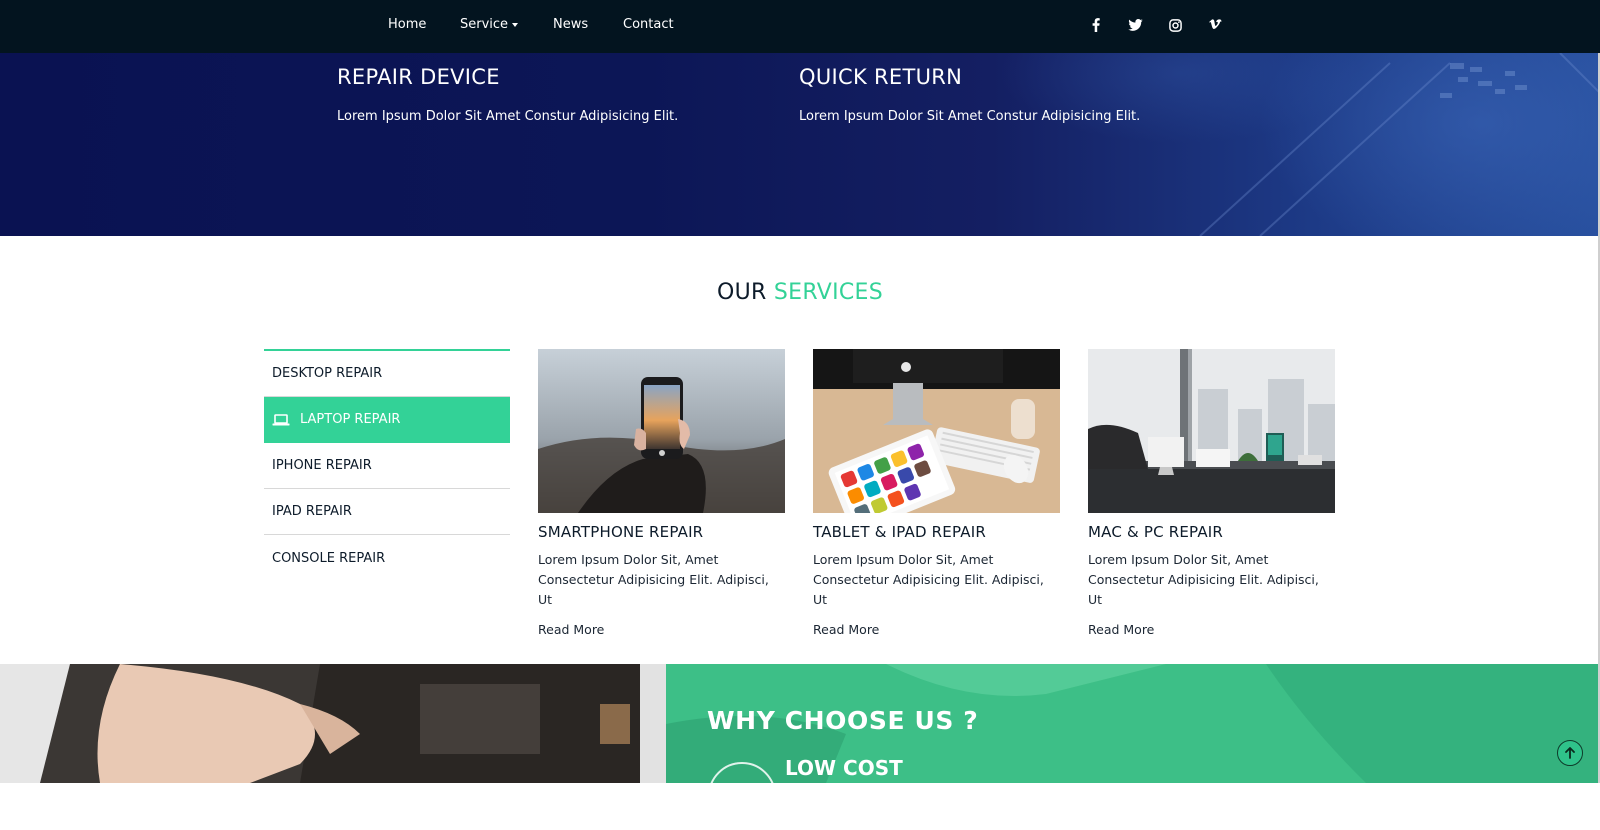 The height and width of the screenshot is (830, 1600). I want to click on services-heading-accent: SERVICES, so click(828, 292).